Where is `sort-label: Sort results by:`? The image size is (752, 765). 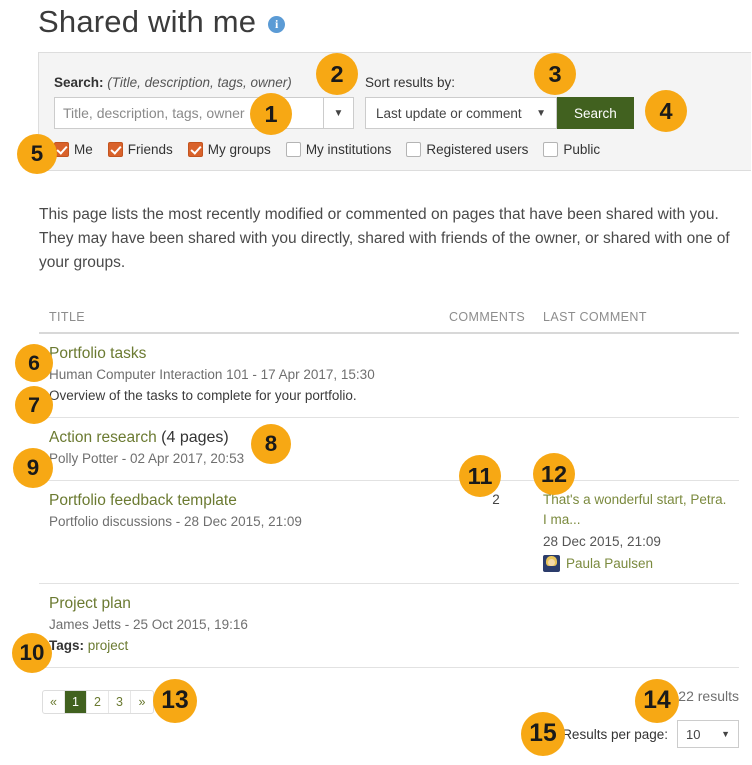 sort-label: Sort results by: is located at coordinates (410, 82).